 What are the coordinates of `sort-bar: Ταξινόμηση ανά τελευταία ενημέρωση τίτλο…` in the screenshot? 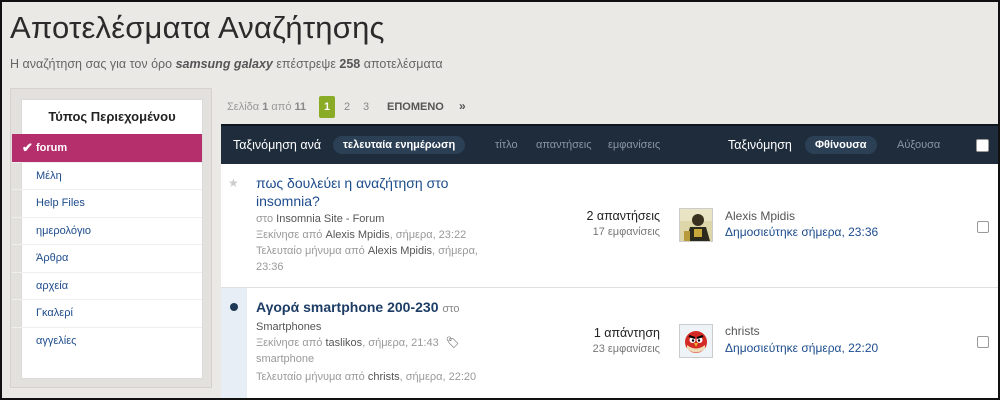 It's located at (609, 145).